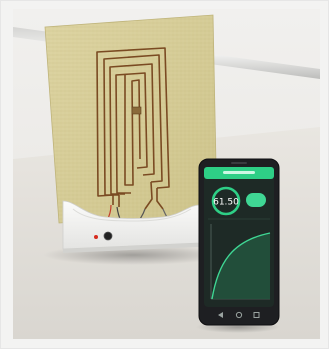 Image resolution: width=329 pixels, height=349 pixels. What do you see at coordinates (136, 110) in the screenshot?
I see `sensor-chip` at bounding box center [136, 110].